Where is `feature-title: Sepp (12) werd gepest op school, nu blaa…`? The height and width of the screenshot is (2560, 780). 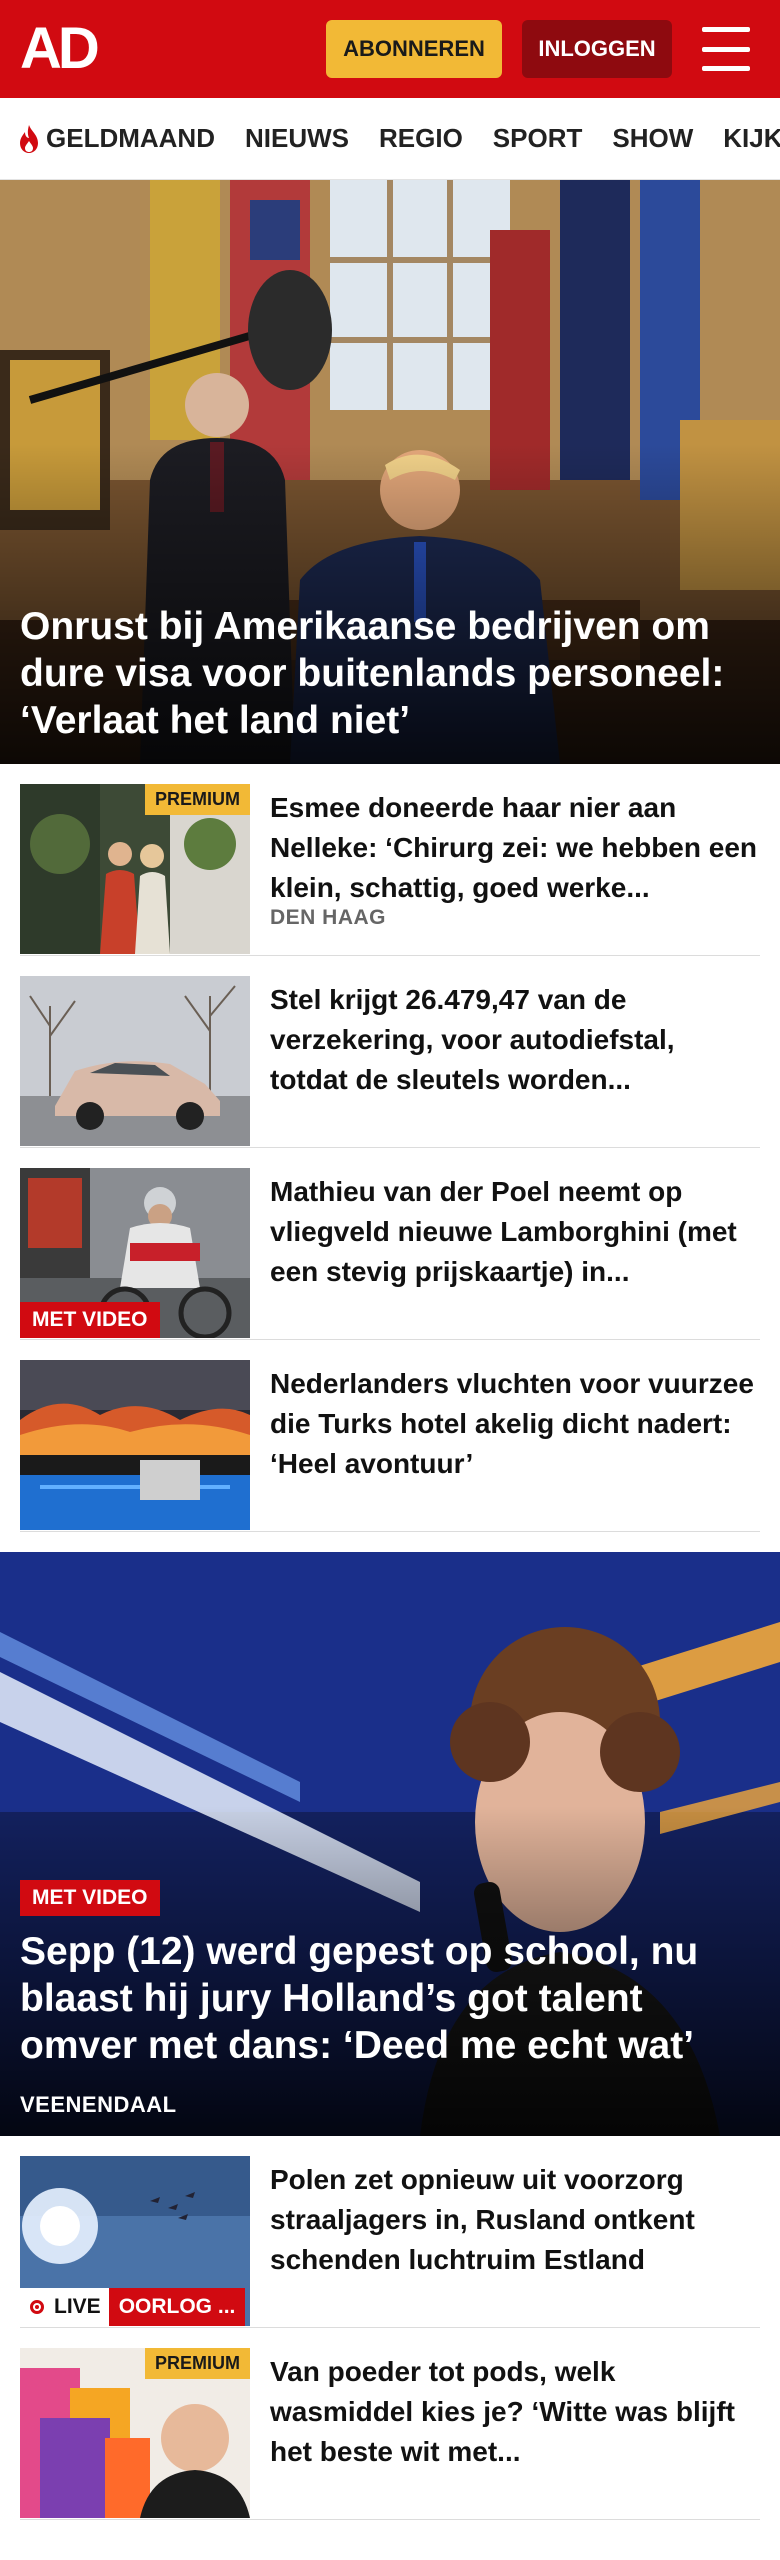 feature-title: Sepp (12) werd gepest op school, nu blaa… is located at coordinates (390, 1998).